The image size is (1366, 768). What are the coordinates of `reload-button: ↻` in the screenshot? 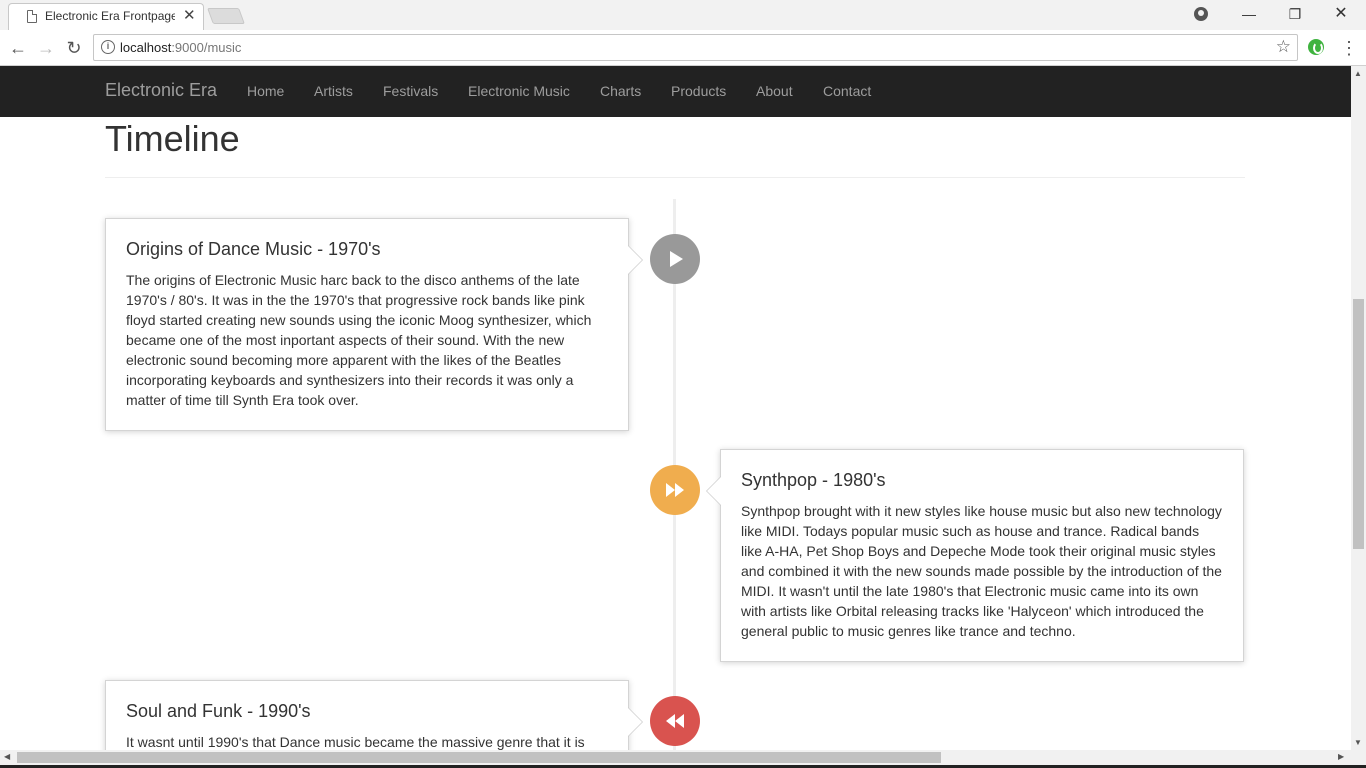 It's located at (74, 48).